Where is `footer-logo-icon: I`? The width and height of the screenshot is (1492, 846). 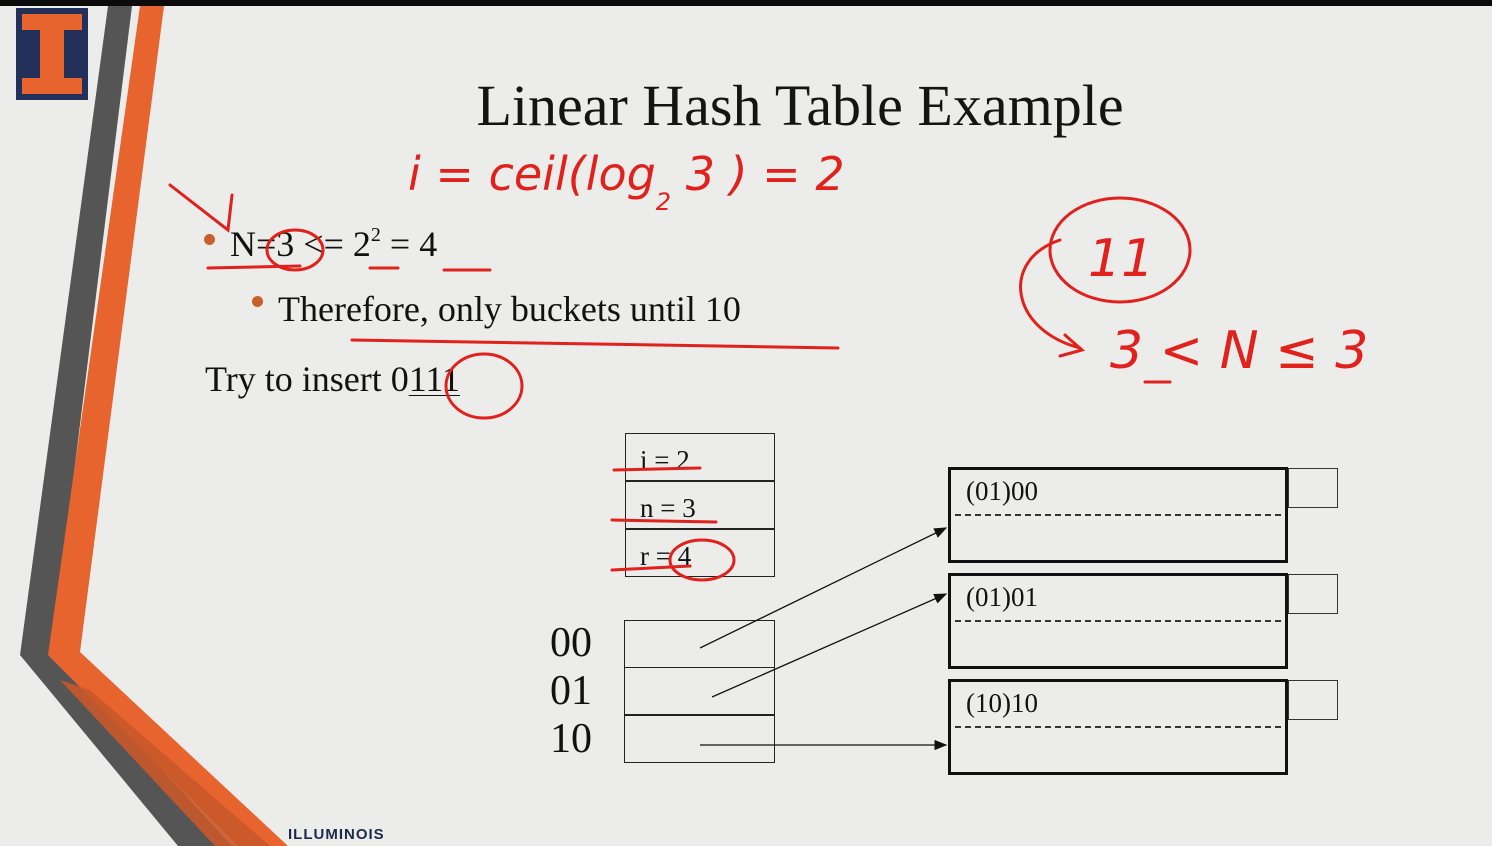
footer-logo-icon: I is located at coordinates (268, 835).